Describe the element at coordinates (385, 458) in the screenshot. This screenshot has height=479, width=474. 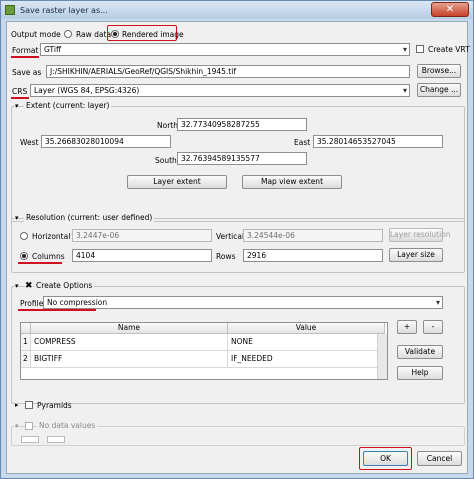
I see `ok-button: OK` at that location.